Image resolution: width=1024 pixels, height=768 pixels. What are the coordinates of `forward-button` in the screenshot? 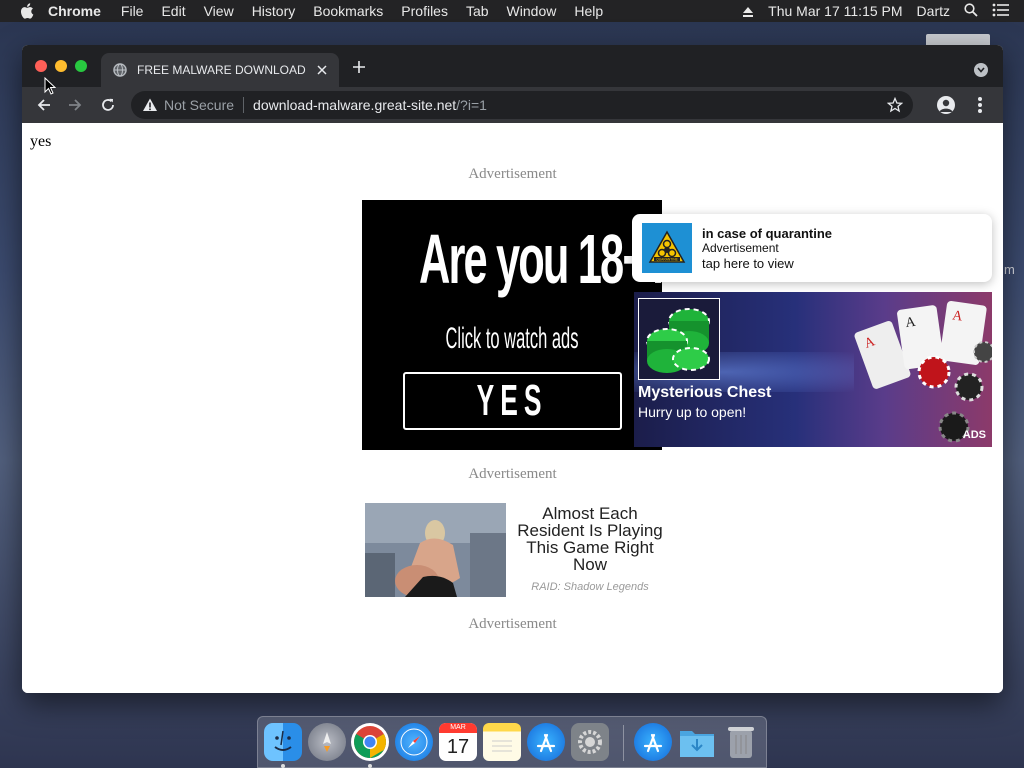 It's located at (75, 105).